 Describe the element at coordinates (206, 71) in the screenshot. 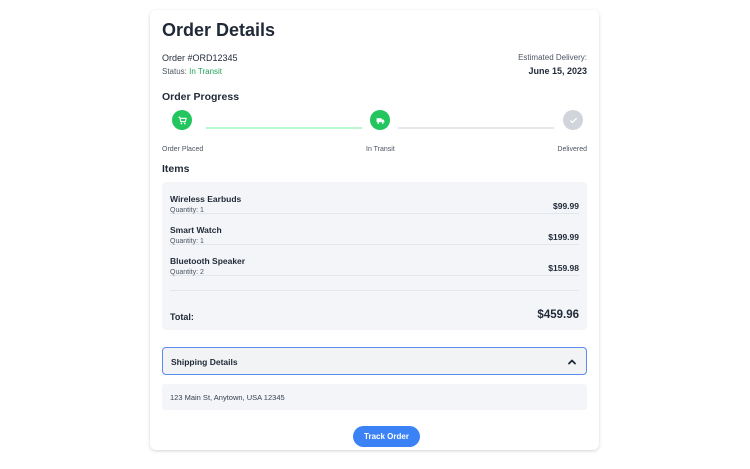

I see `status-value: In Transit` at that location.